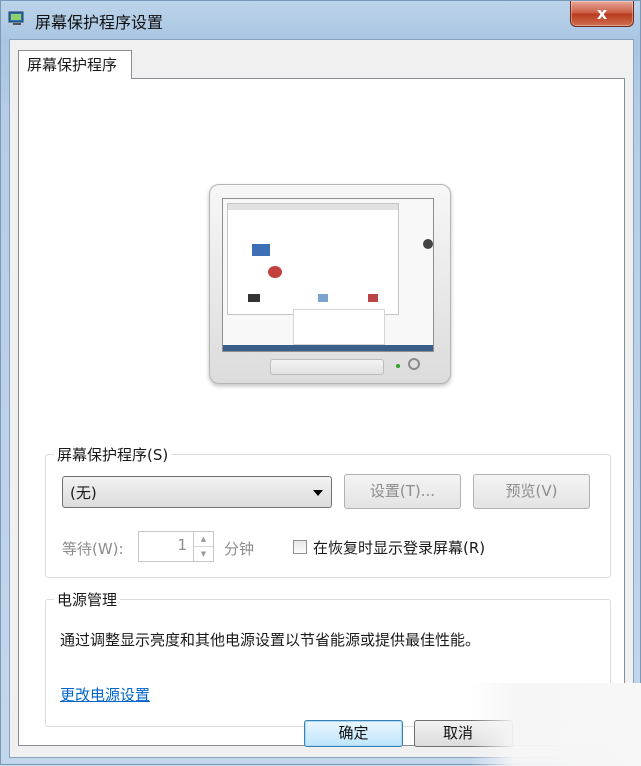 Image resolution: width=641 pixels, height=766 pixels. Describe the element at coordinates (313, 259) in the screenshot. I see `screen-window-thumbnail` at that location.